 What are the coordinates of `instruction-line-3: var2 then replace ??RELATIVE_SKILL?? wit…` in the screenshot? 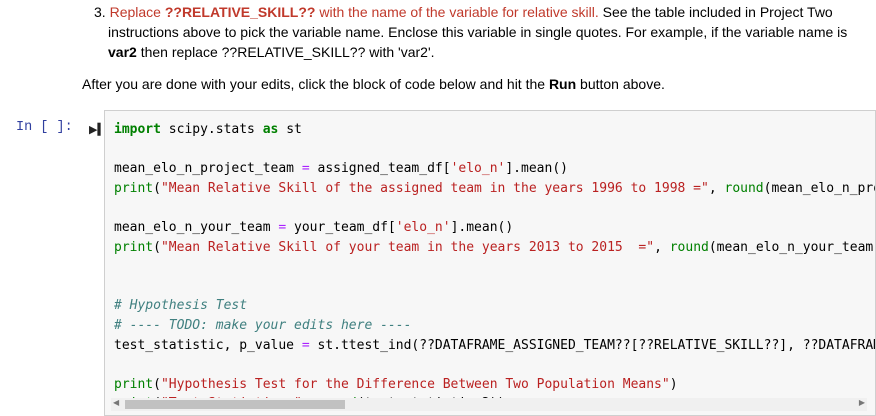 It's located at (479, 52).